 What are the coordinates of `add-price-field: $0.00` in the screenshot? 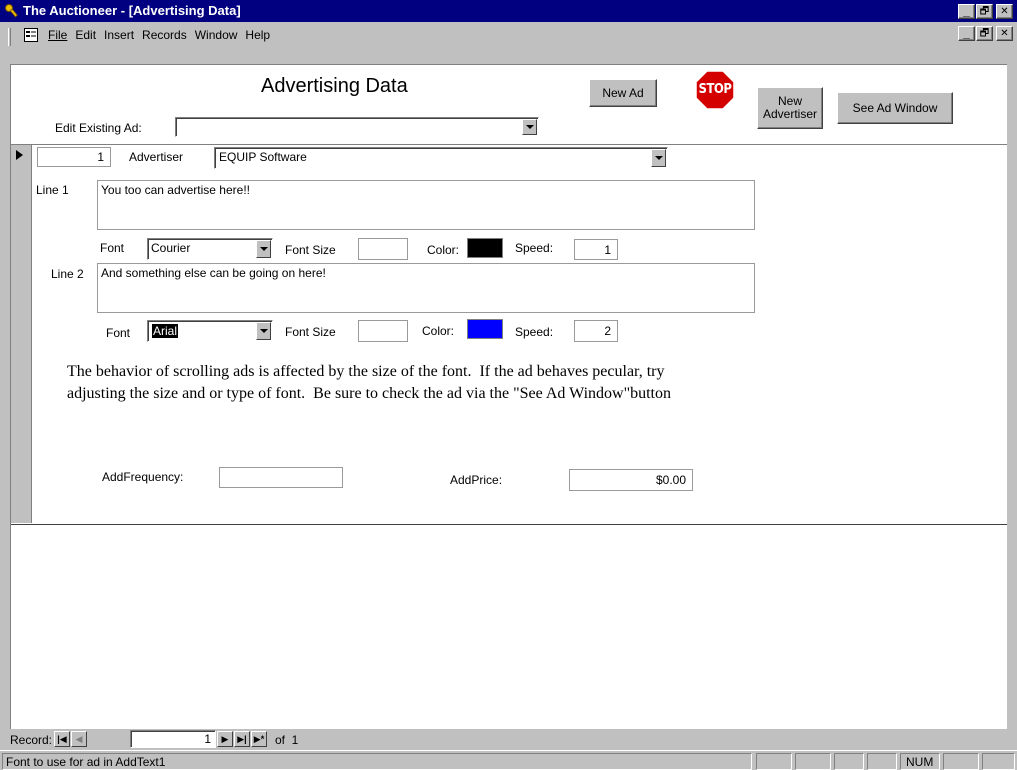 It's located at (631, 480).